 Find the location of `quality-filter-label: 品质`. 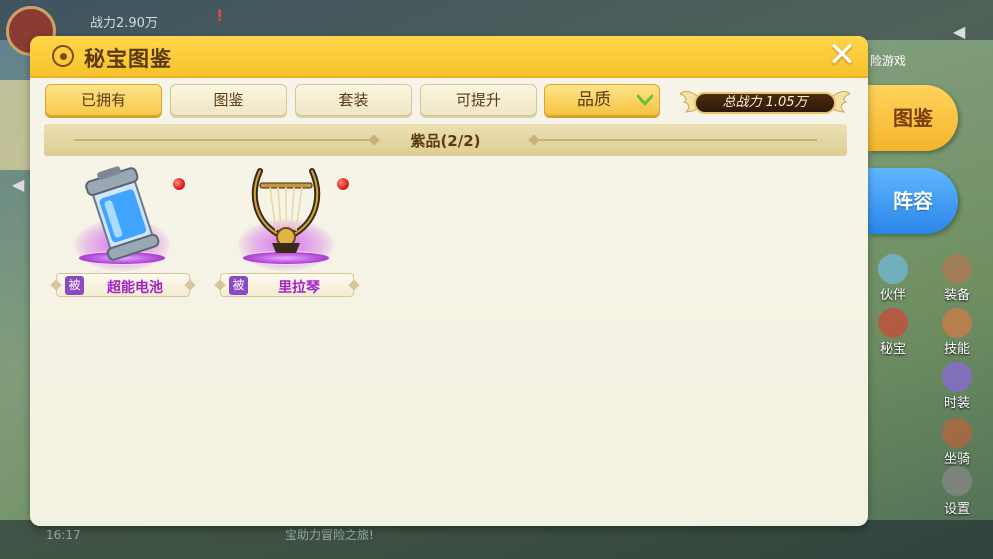

quality-filter-label: 品质 is located at coordinates (594, 100).